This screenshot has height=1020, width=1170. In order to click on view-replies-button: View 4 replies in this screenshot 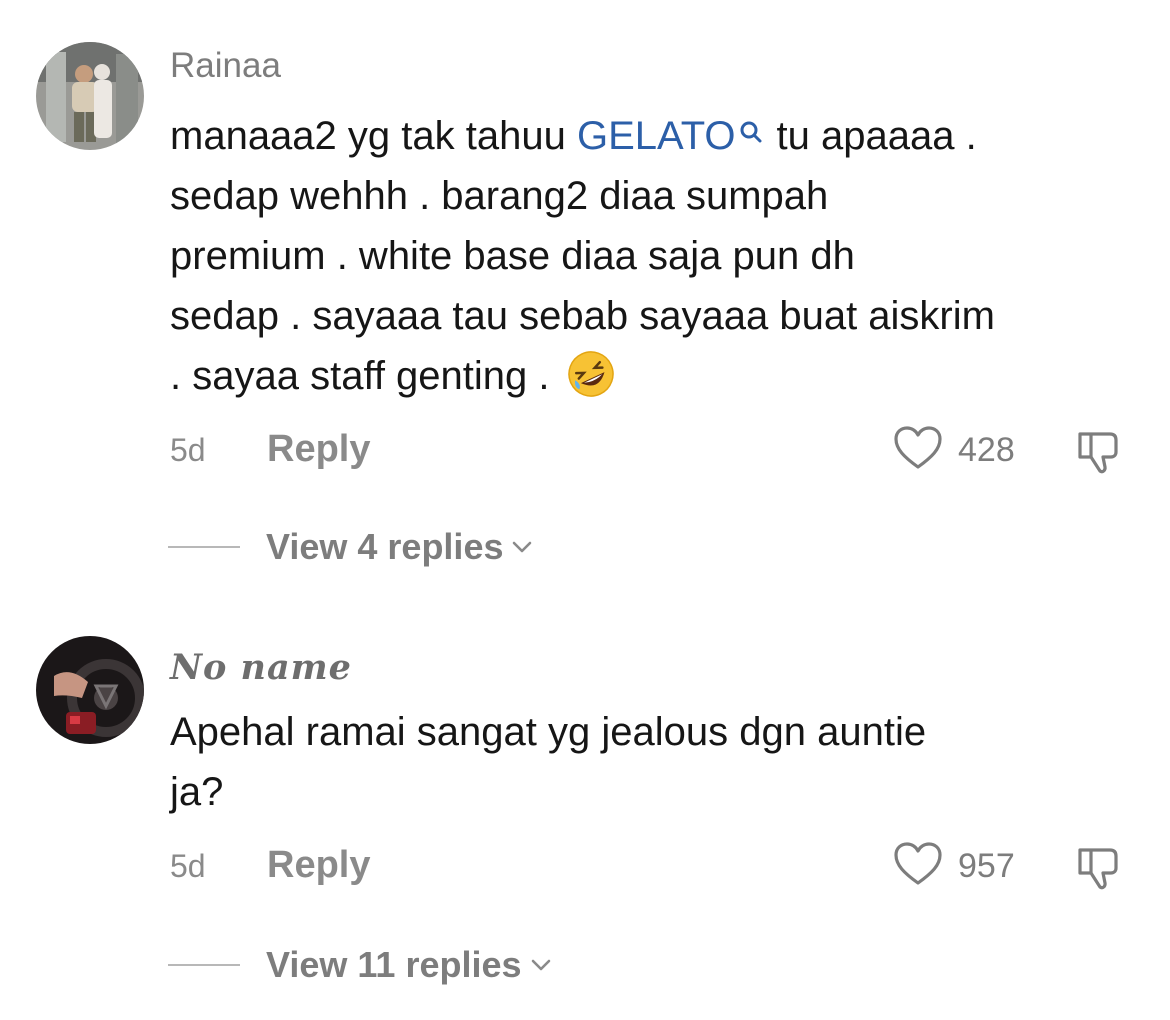, I will do `click(350, 547)`.